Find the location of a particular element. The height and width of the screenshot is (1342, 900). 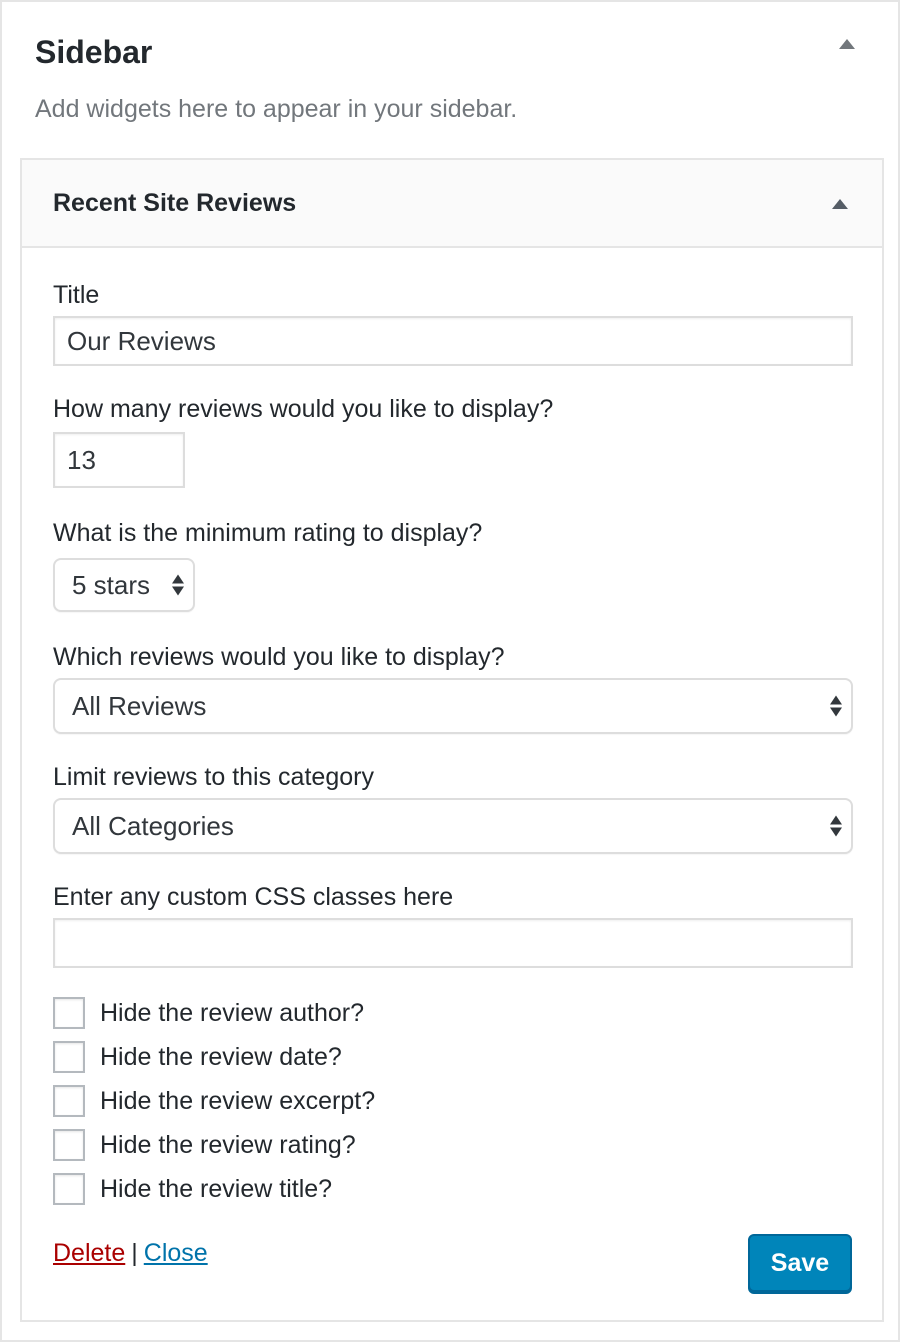

hide-date-label: Hide the review date? is located at coordinates (221, 1057).